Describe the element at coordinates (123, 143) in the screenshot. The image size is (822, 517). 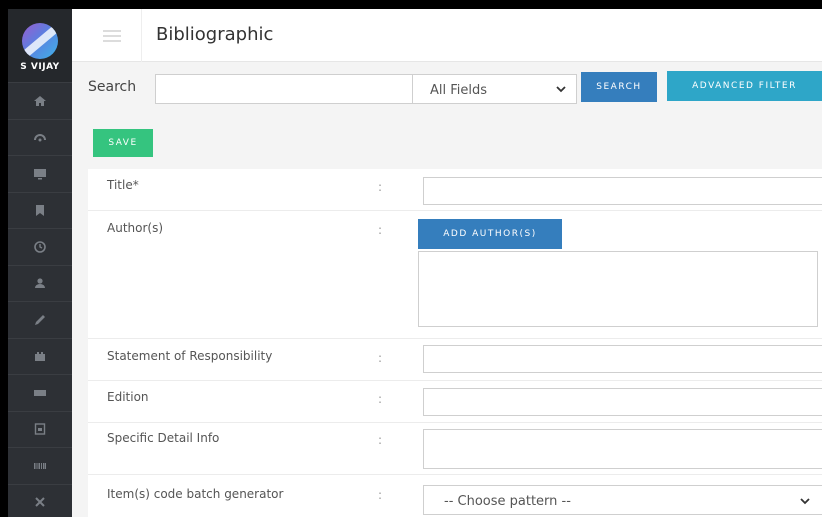
I see `save-button: SAVE` at that location.